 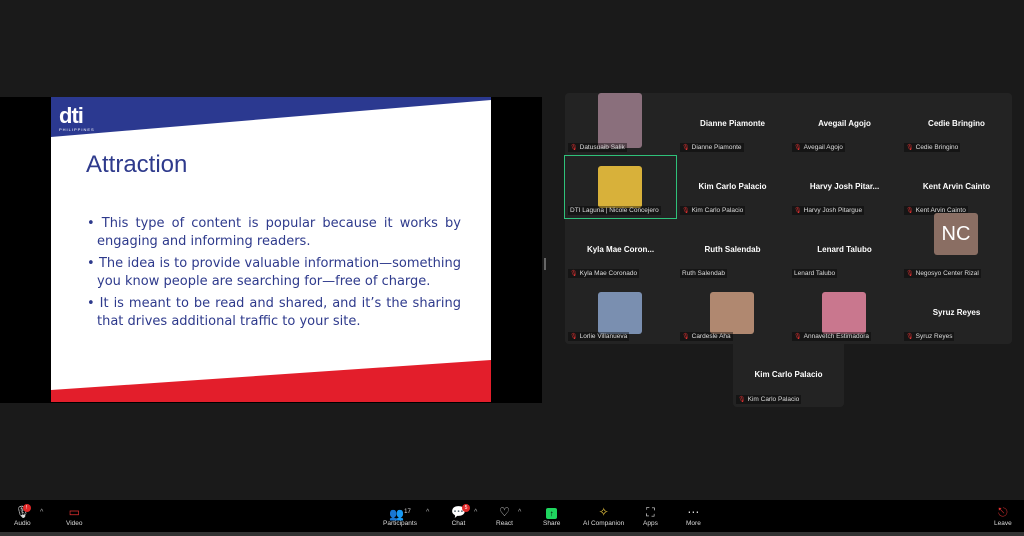 I want to click on participant-label: 🎙 Datusuaib Salik, so click(x=597, y=147).